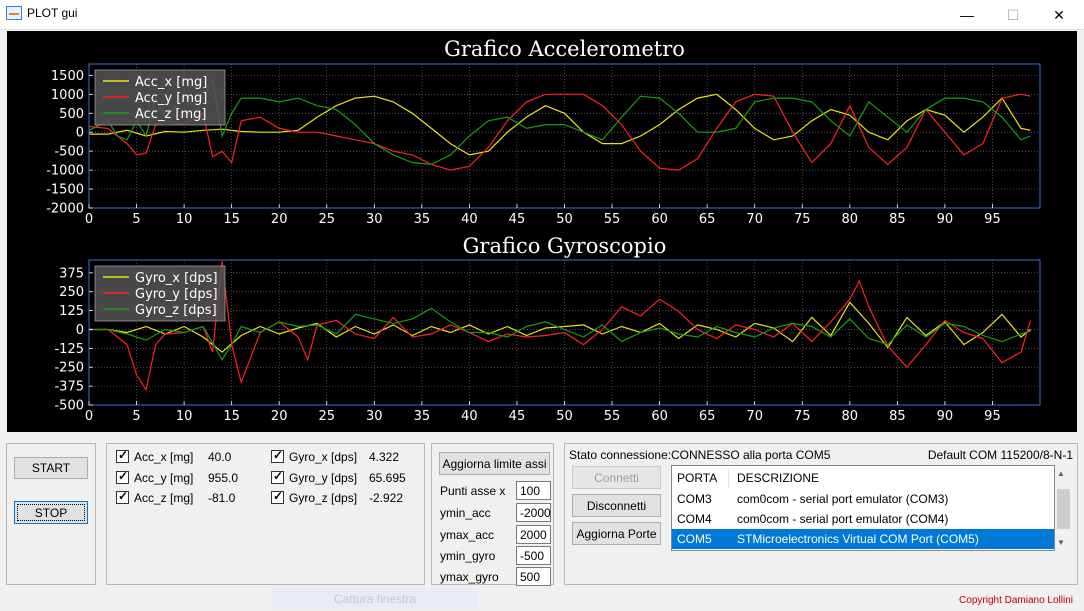 This screenshot has width=1084, height=611. Describe the element at coordinates (1013, 15) in the screenshot. I see `maximize-button: ☐` at that location.